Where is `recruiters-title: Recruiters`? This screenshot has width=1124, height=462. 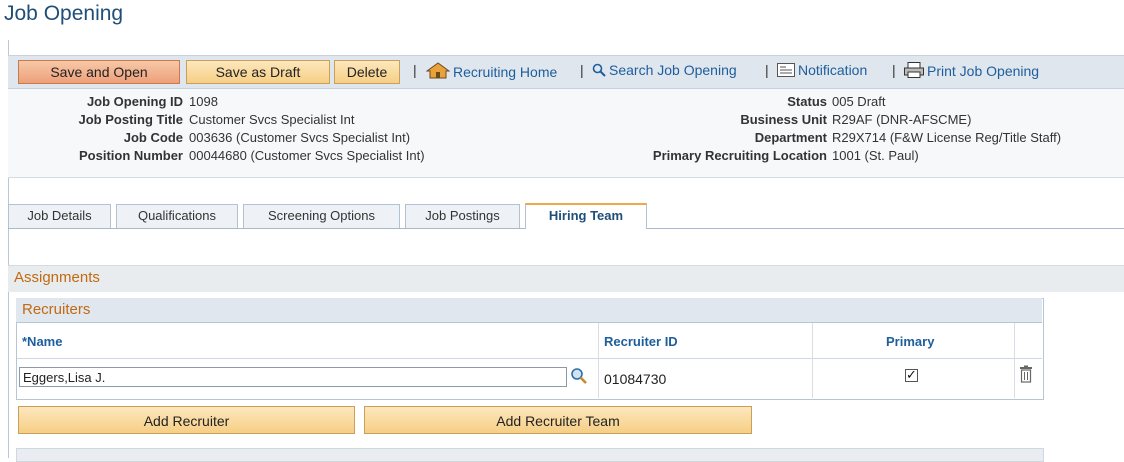 recruiters-title: Recruiters is located at coordinates (56, 309).